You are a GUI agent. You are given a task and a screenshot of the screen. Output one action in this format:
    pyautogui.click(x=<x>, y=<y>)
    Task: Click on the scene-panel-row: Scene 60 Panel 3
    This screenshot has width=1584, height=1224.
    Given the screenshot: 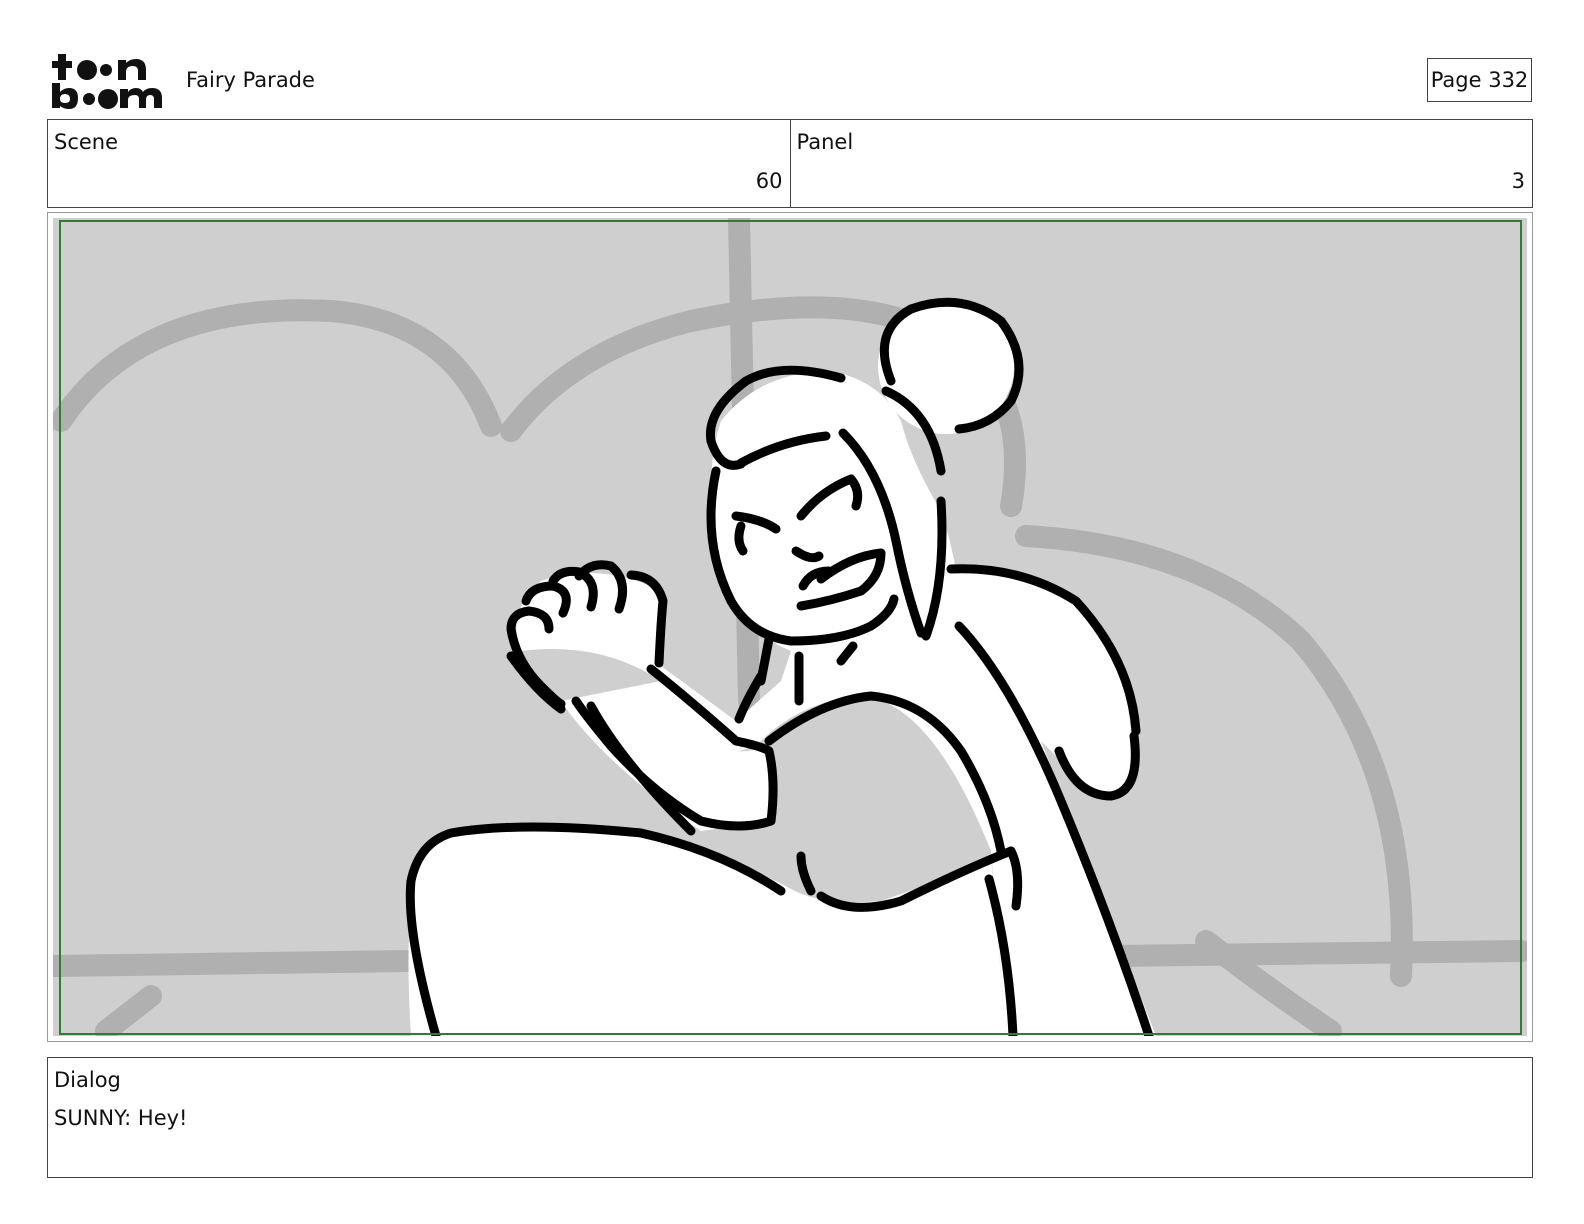 What is the action you would take?
    pyautogui.click(x=790, y=163)
    